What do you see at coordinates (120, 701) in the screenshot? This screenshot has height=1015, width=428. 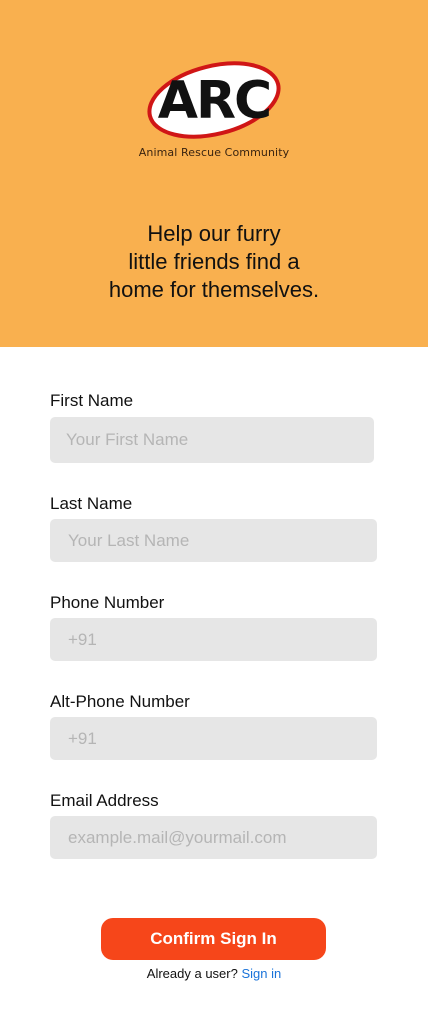 I see `alt-phone-number-label: Alt-Phone Number` at bounding box center [120, 701].